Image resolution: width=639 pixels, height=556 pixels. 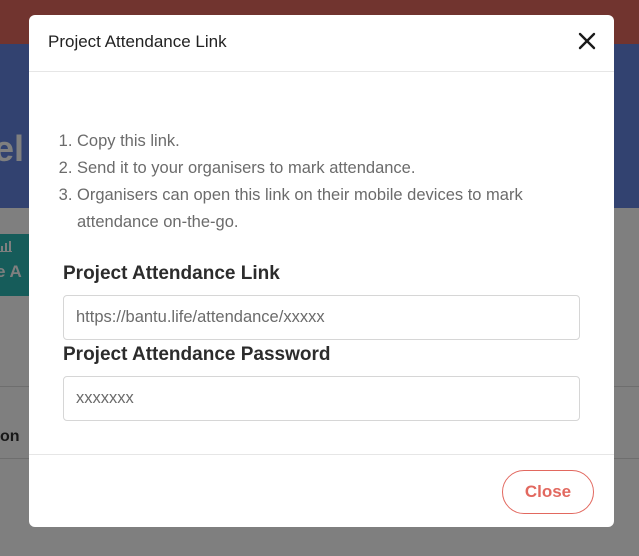 I want to click on close-button: Close, so click(x=548, y=492).